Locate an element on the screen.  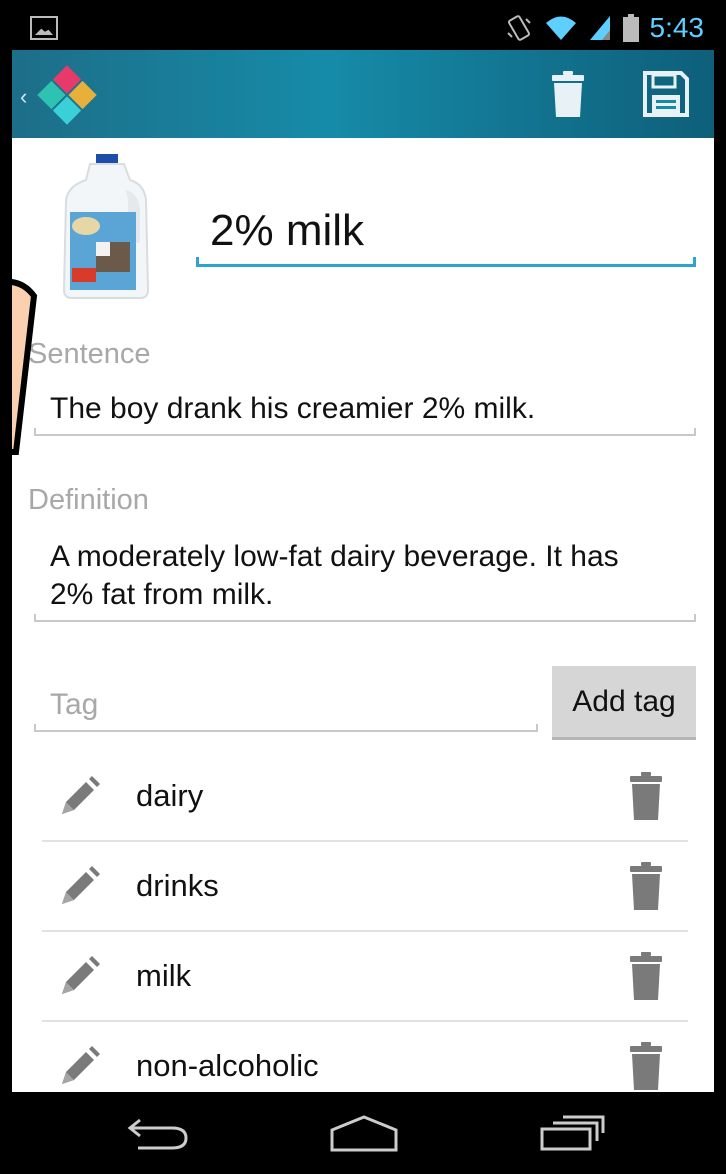
milk-jug-image is located at coordinates (106, 225).